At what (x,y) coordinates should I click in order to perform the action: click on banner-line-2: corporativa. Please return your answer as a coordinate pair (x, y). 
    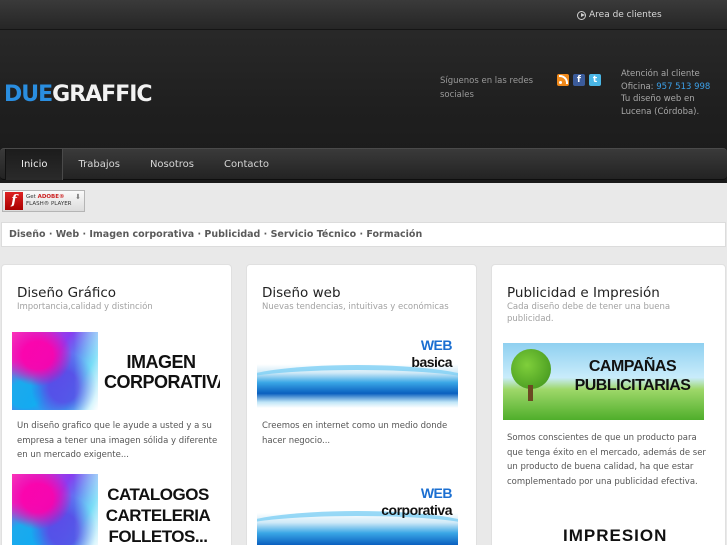
    Looking at the image, I should click on (416, 510).